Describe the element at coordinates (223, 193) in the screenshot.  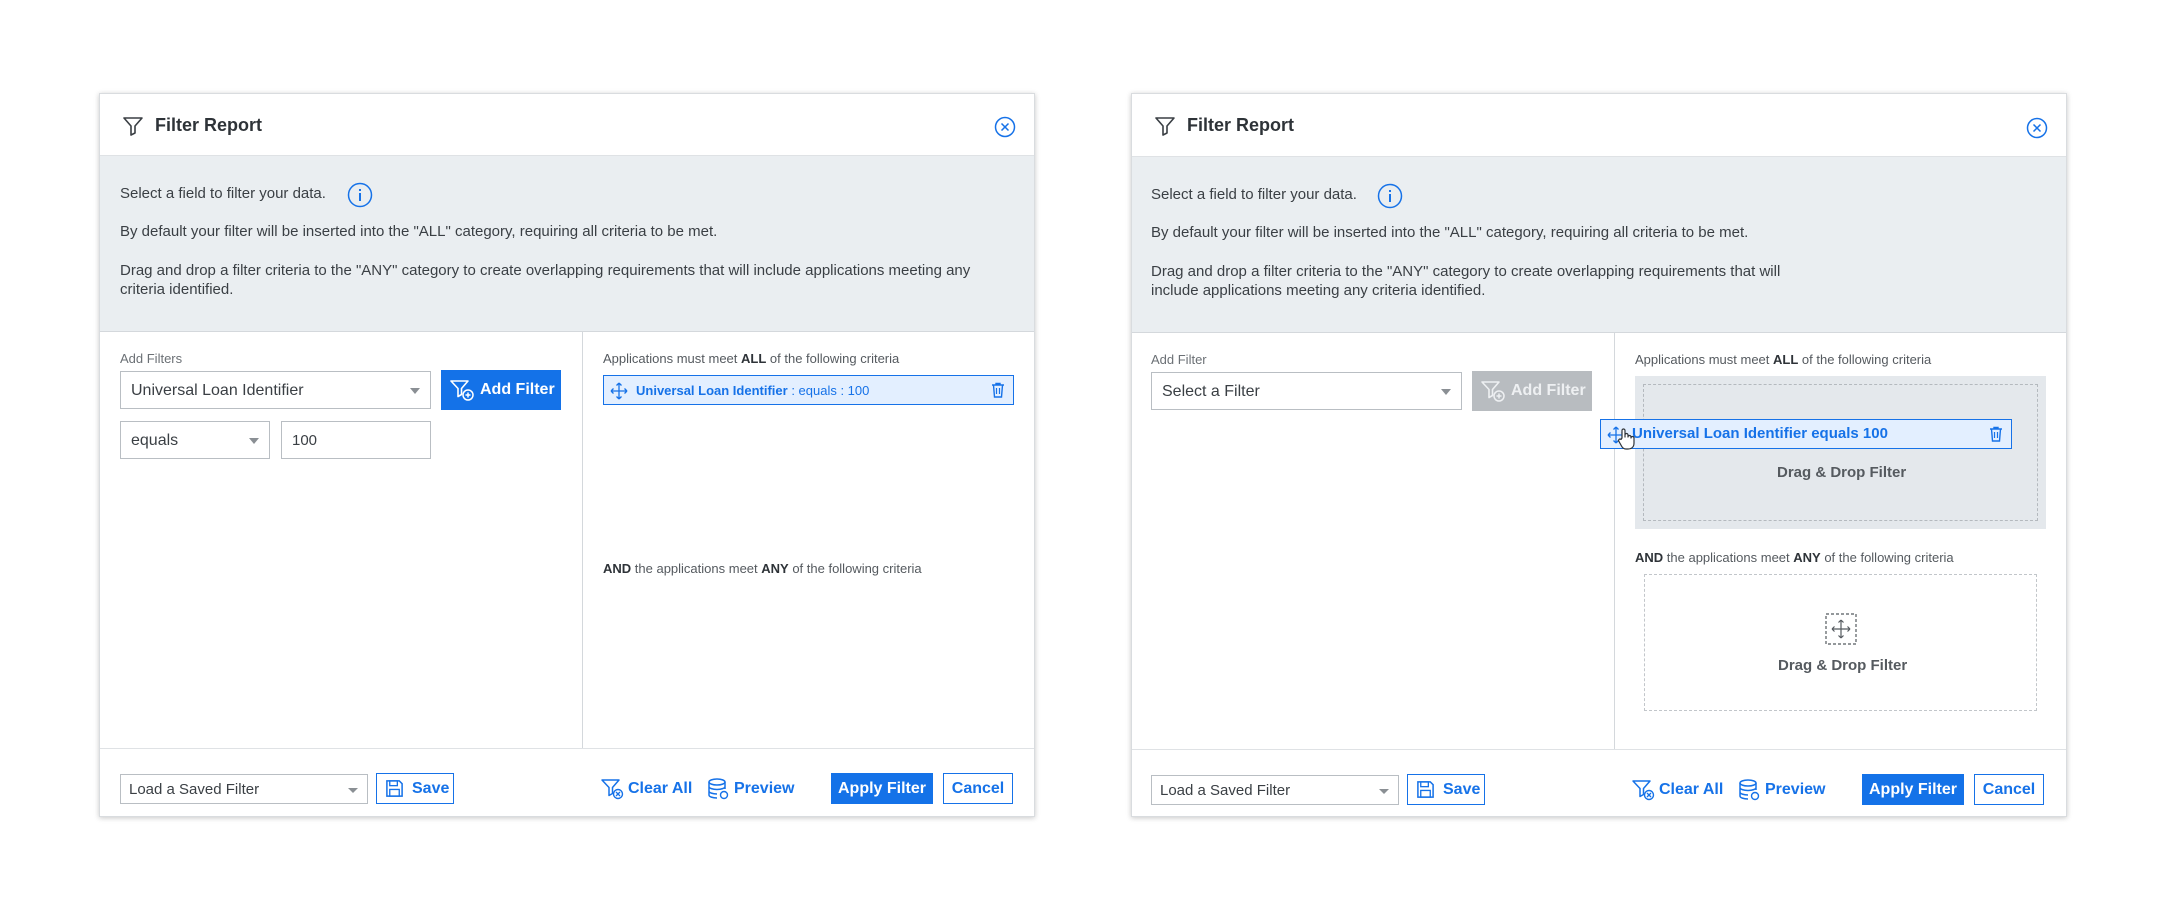
I see `info-line-1: Select a field to filter your data.` at that location.